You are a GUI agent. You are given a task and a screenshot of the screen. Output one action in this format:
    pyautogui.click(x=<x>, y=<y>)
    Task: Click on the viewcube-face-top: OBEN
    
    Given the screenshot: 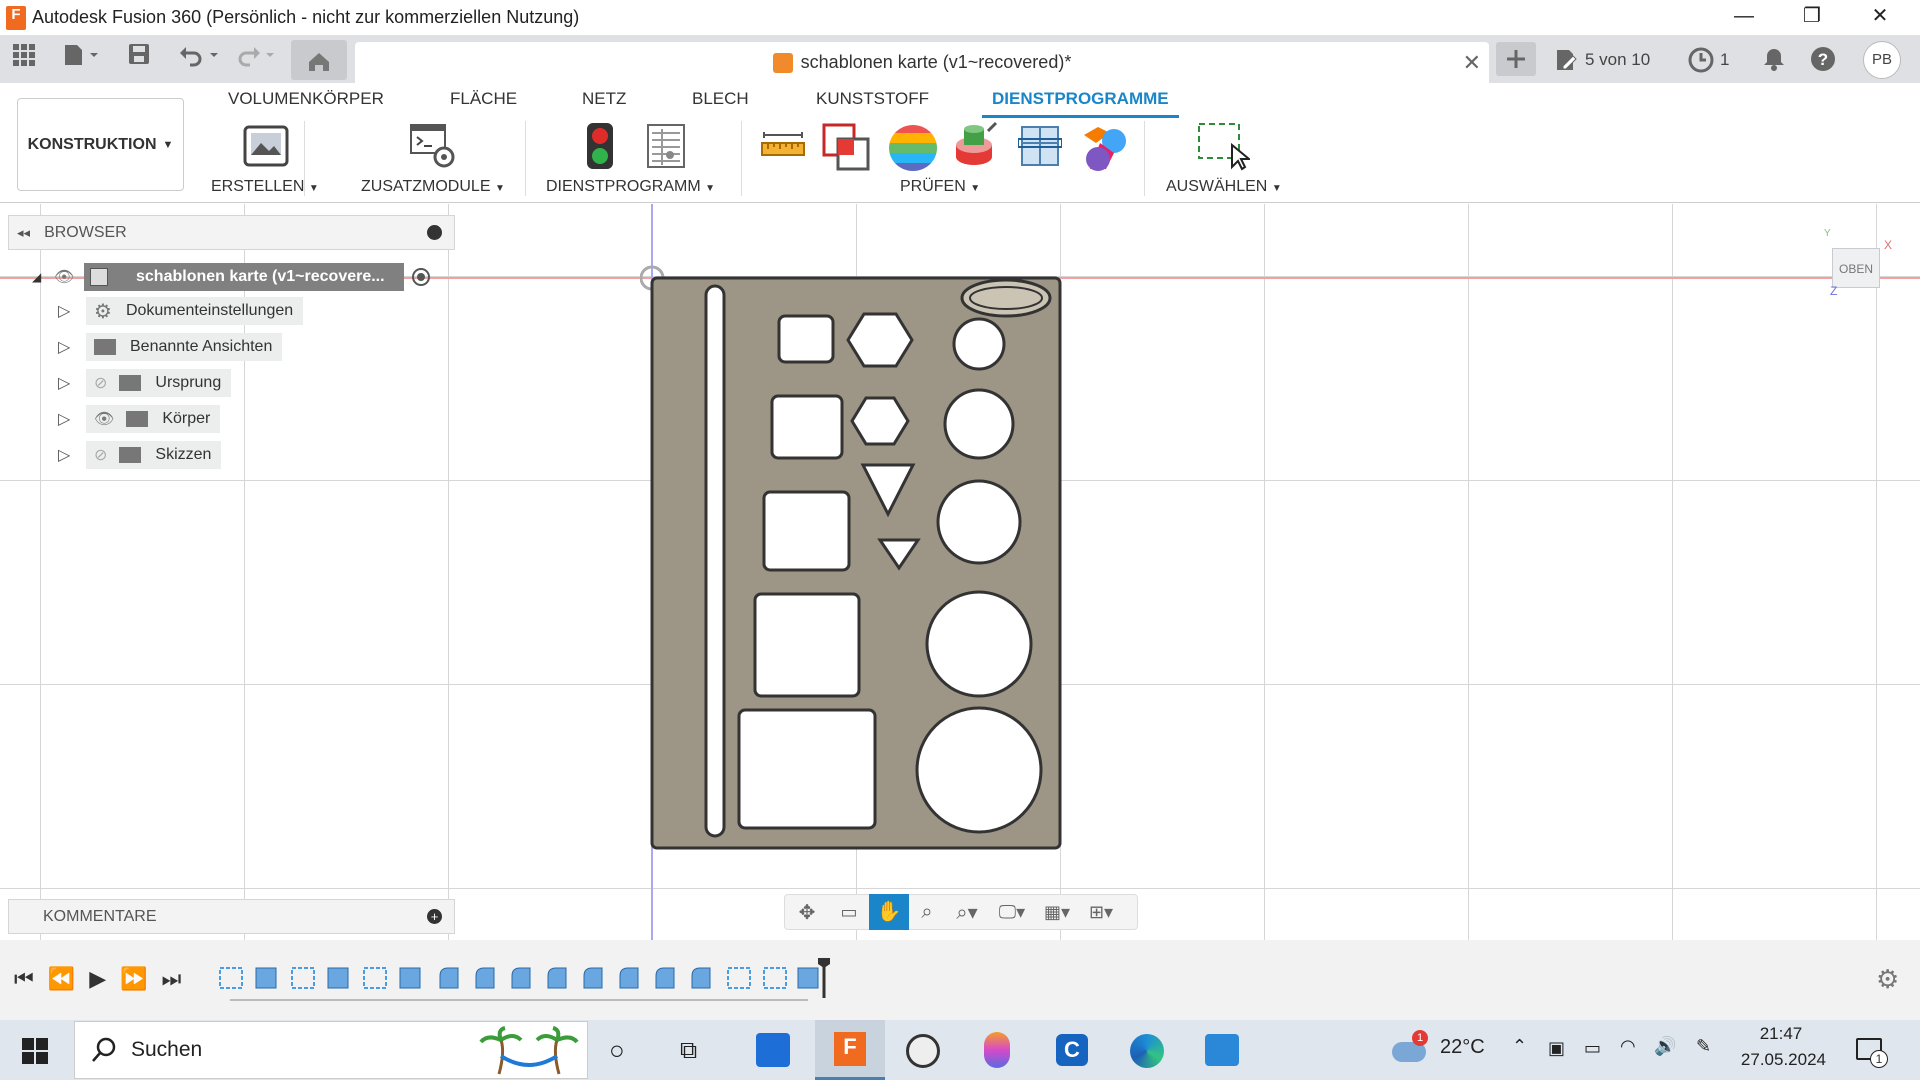 What is the action you would take?
    pyautogui.click(x=1856, y=268)
    